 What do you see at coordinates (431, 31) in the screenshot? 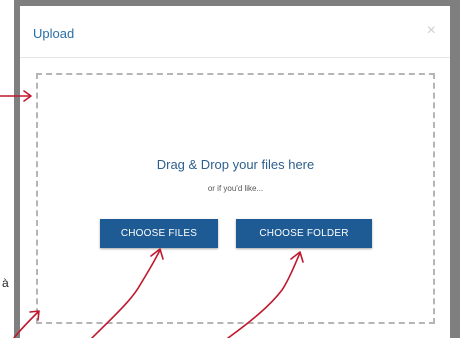
I see `close-icon: ×` at bounding box center [431, 31].